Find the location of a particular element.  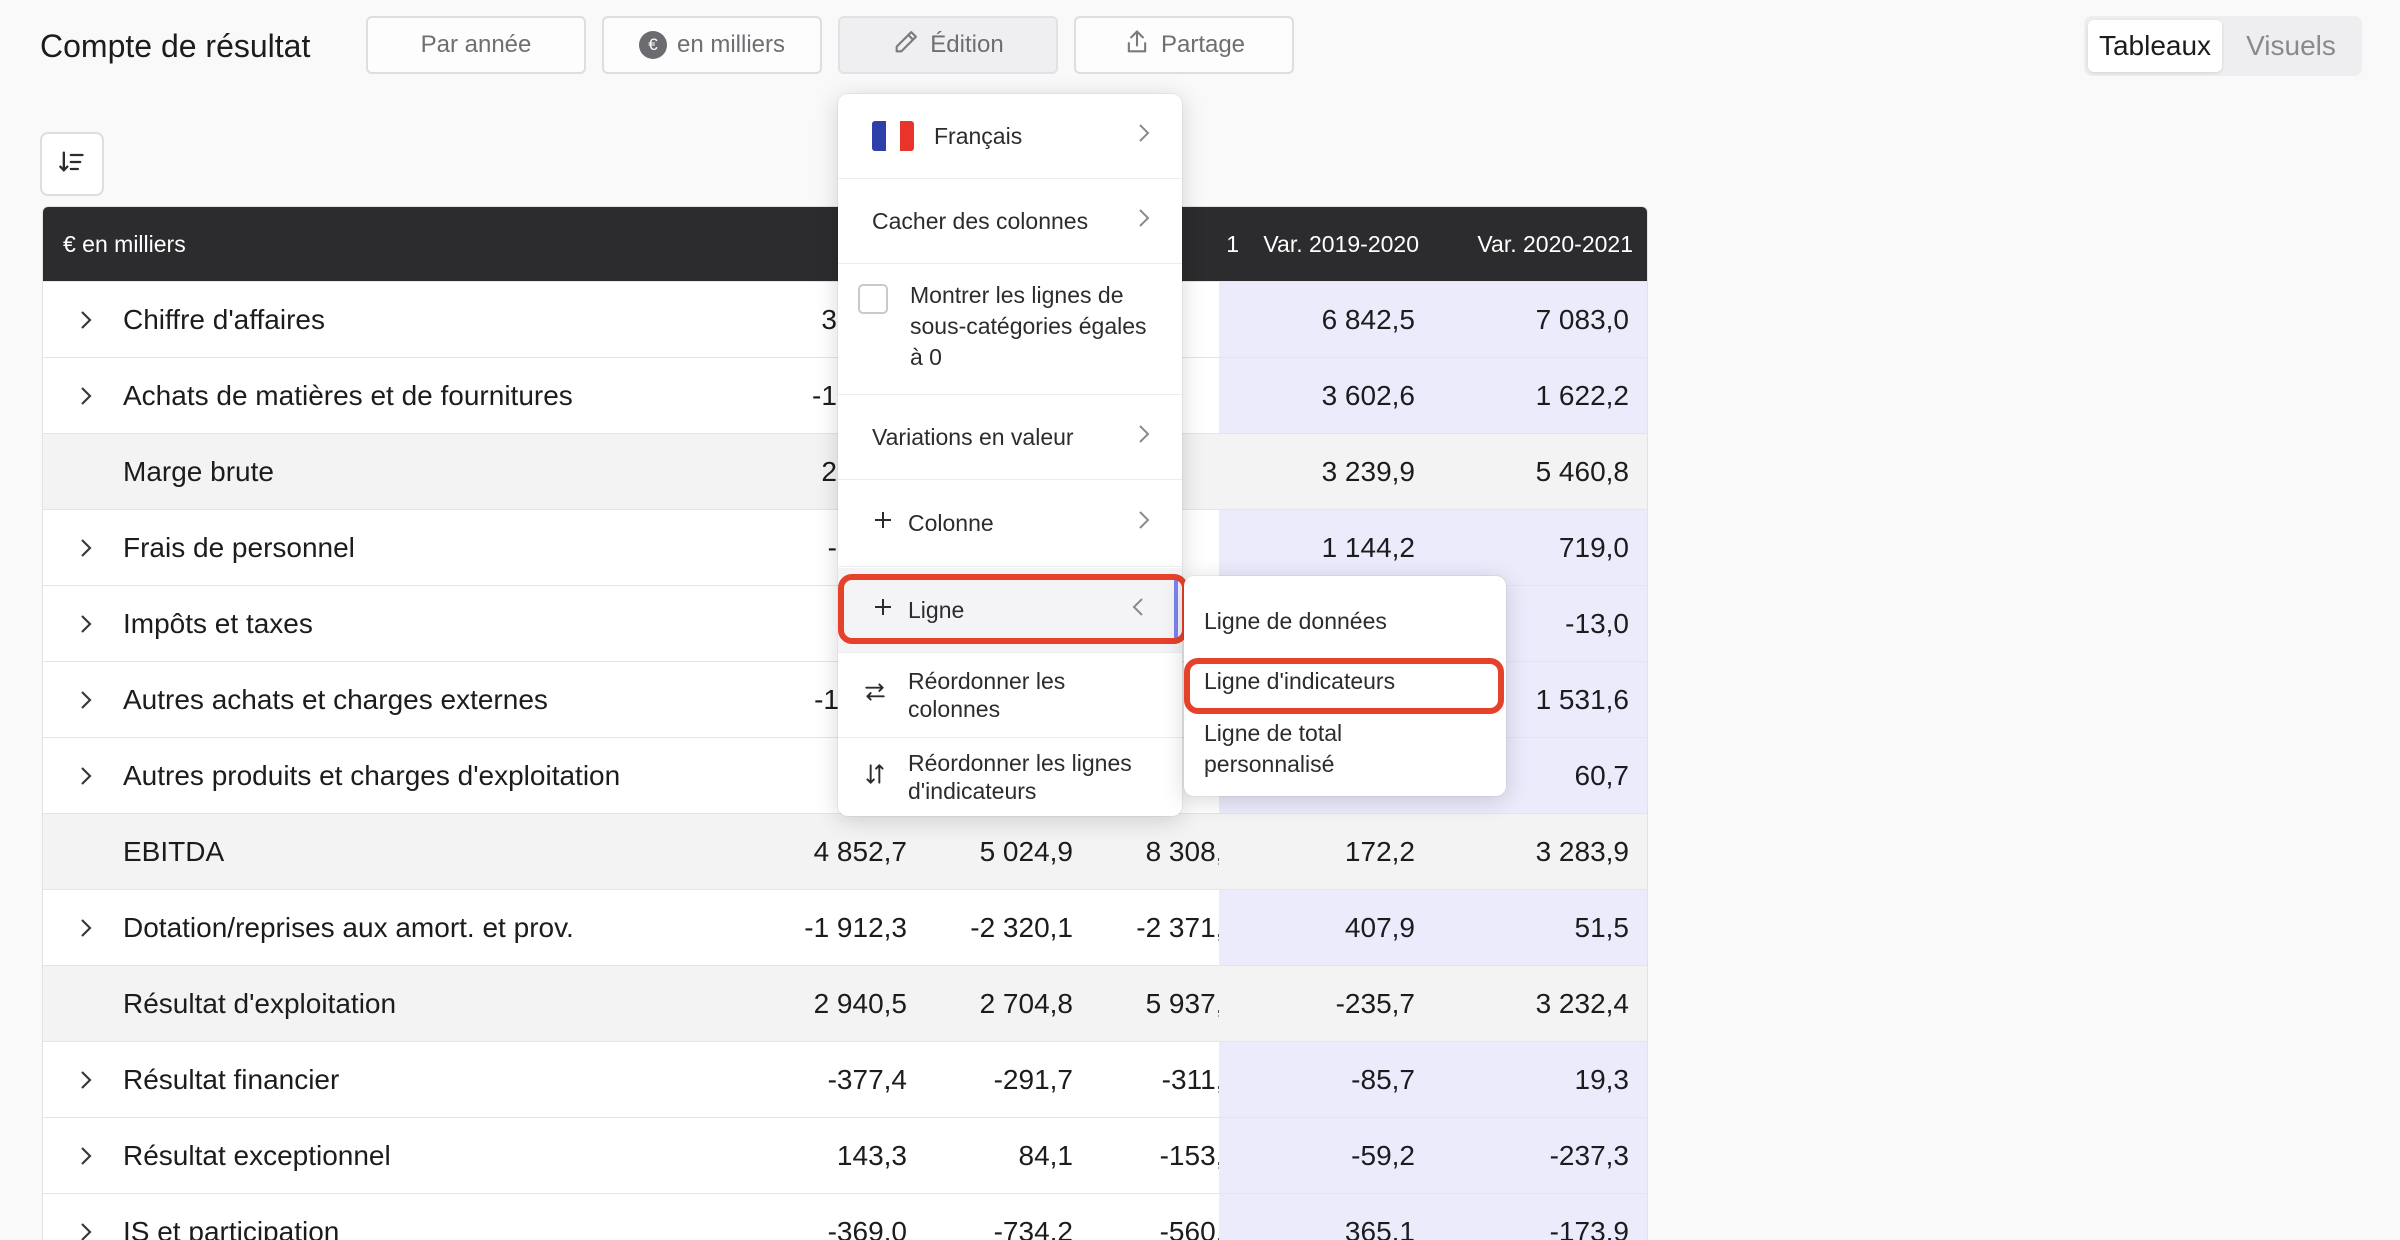

row-var-2019-2020: -59,2 is located at coordinates (1327, 1156).